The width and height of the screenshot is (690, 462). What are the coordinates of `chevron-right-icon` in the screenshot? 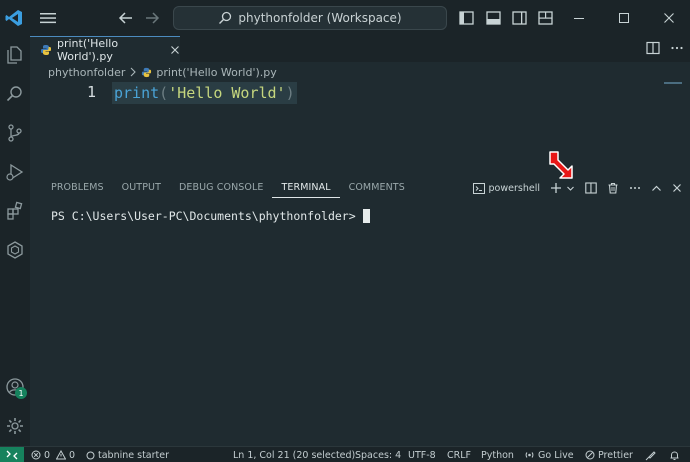 It's located at (133, 72).